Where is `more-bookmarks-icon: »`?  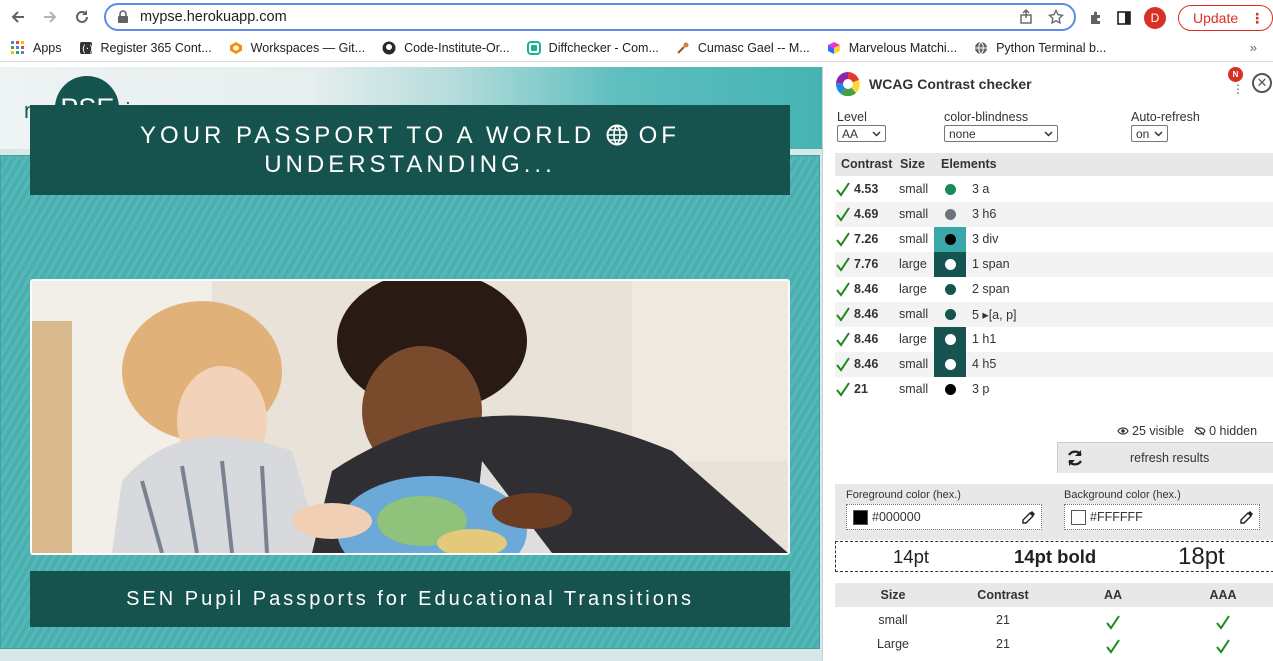 more-bookmarks-icon: » is located at coordinates (1253, 47).